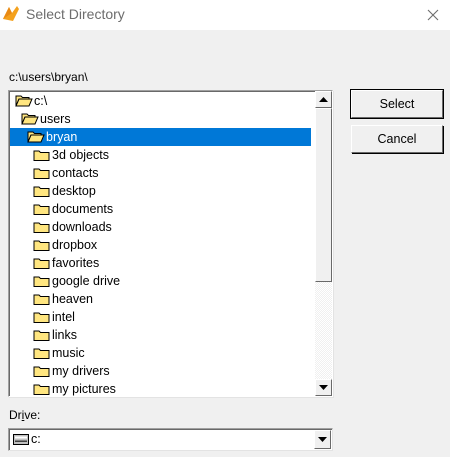 Image resolution: width=450 pixels, height=457 pixels. Describe the element at coordinates (160, 263) in the screenshot. I see `tree-item: favorites` at that location.